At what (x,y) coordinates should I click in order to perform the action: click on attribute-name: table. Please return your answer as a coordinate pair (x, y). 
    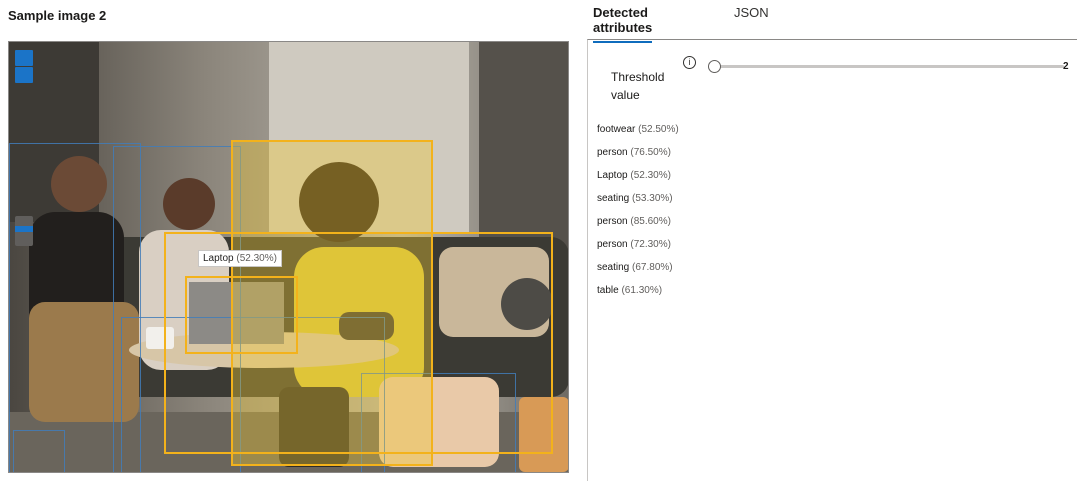
    Looking at the image, I should click on (608, 290).